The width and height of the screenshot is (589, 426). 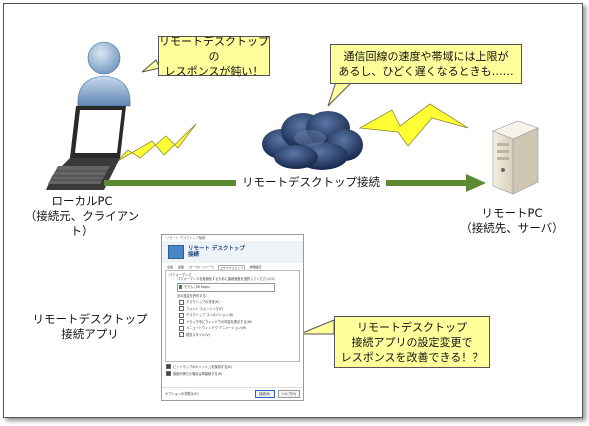 I want to click on tab-experience: エクスペリエンス, so click(x=231, y=267).